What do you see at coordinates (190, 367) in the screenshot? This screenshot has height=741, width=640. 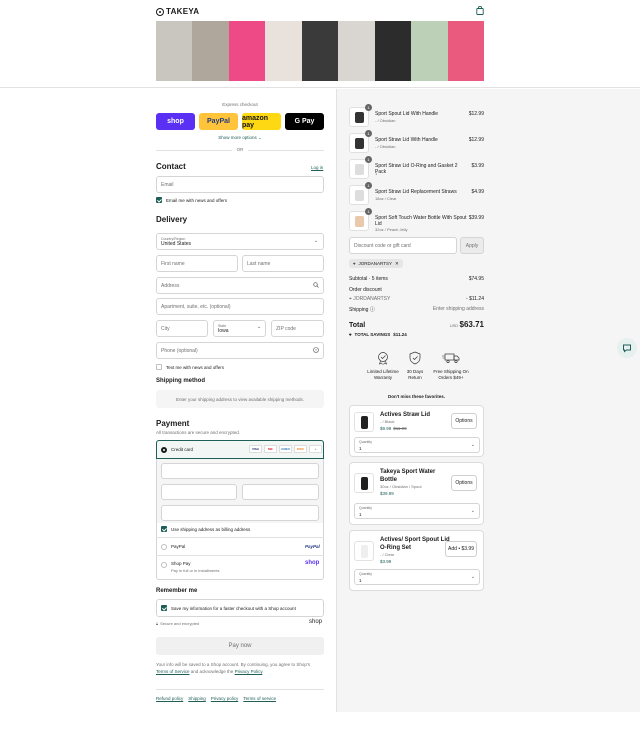 I see `text-me-checkbox-row: Text me with news and offers` at bounding box center [190, 367].